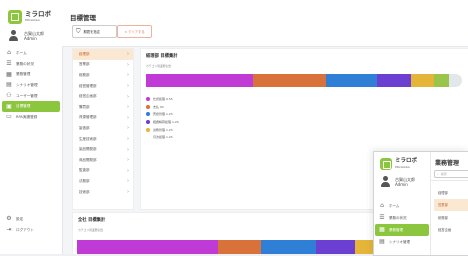  What do you see at coordinates (438, 174) in the screenshot?
I see `search-icon: ⌕` at bounding box center [438, 174].